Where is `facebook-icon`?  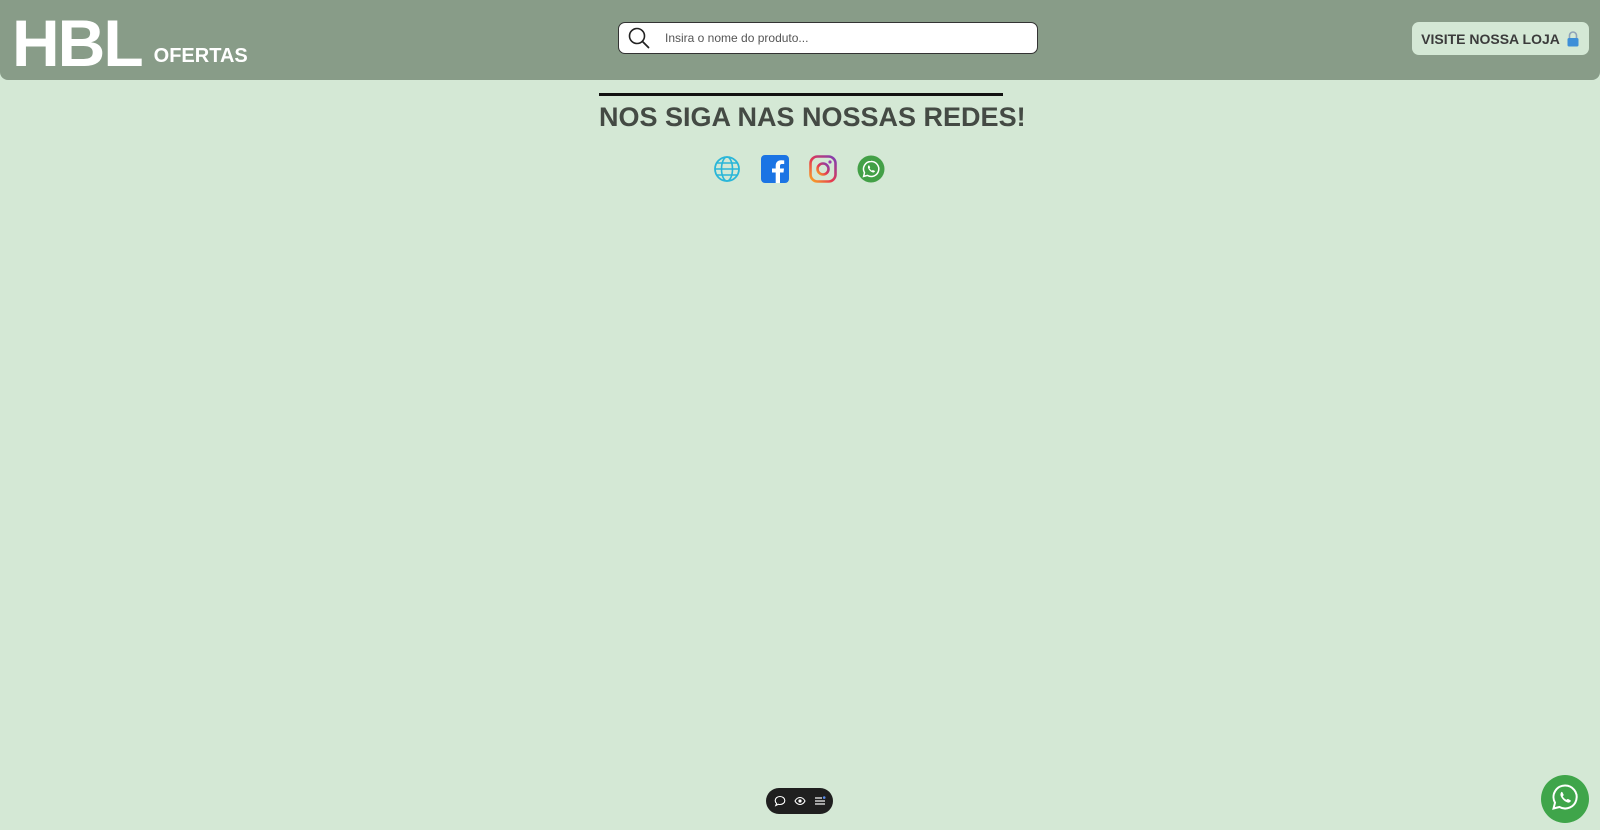 facebook-icon is located at coordinates (775, 171).